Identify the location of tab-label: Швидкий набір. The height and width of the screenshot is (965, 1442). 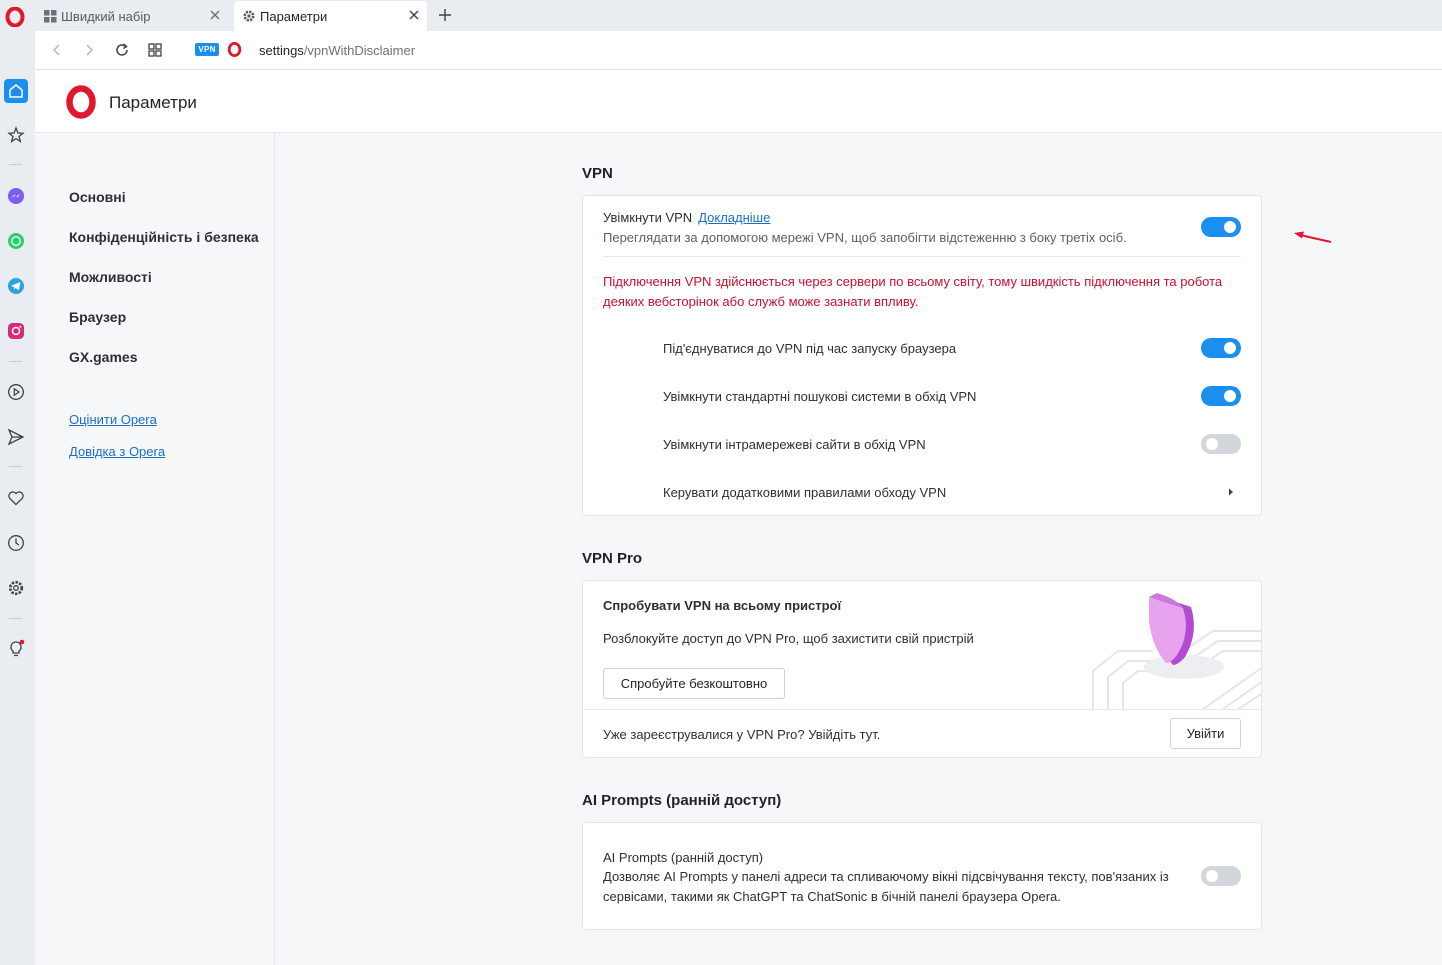
(106, 16).